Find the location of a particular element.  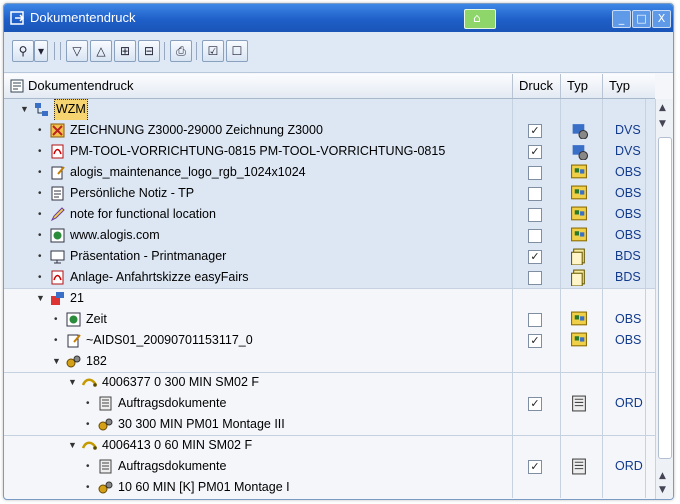

dvs-icon is located at coordinates (580, 152).